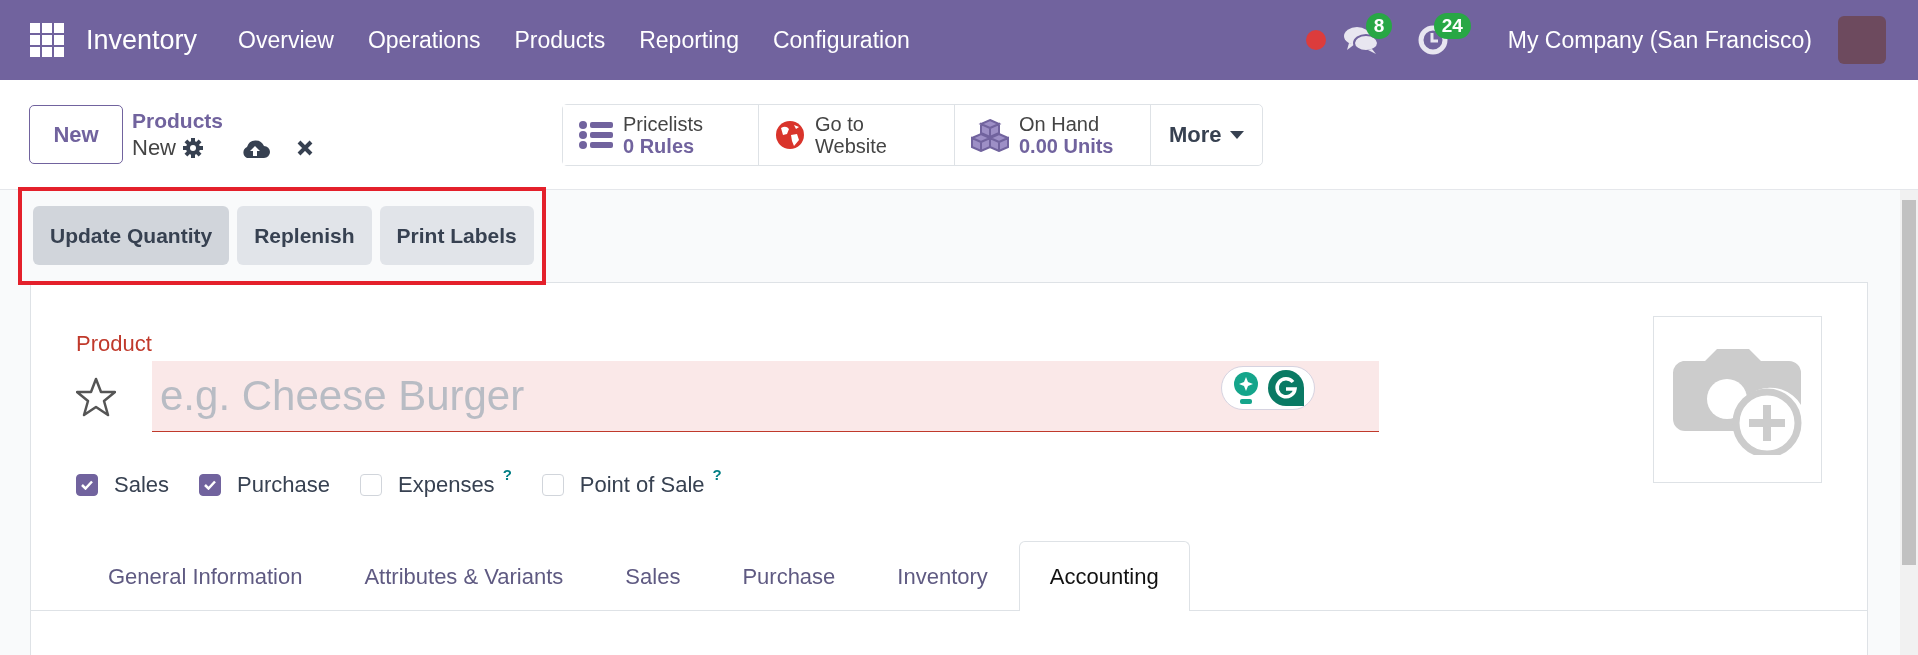  What do you see at coordinates (193, 147) in the screenshot?
I see `settings-icon` at bounding box center [193, 147].